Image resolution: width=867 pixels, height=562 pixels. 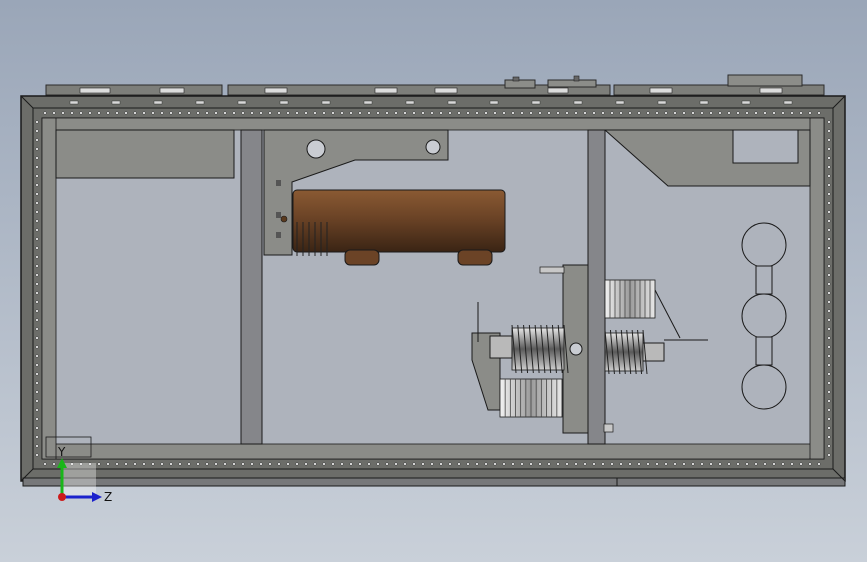 I want to click on triad-y-label: Y, so click(x=61, y=452).